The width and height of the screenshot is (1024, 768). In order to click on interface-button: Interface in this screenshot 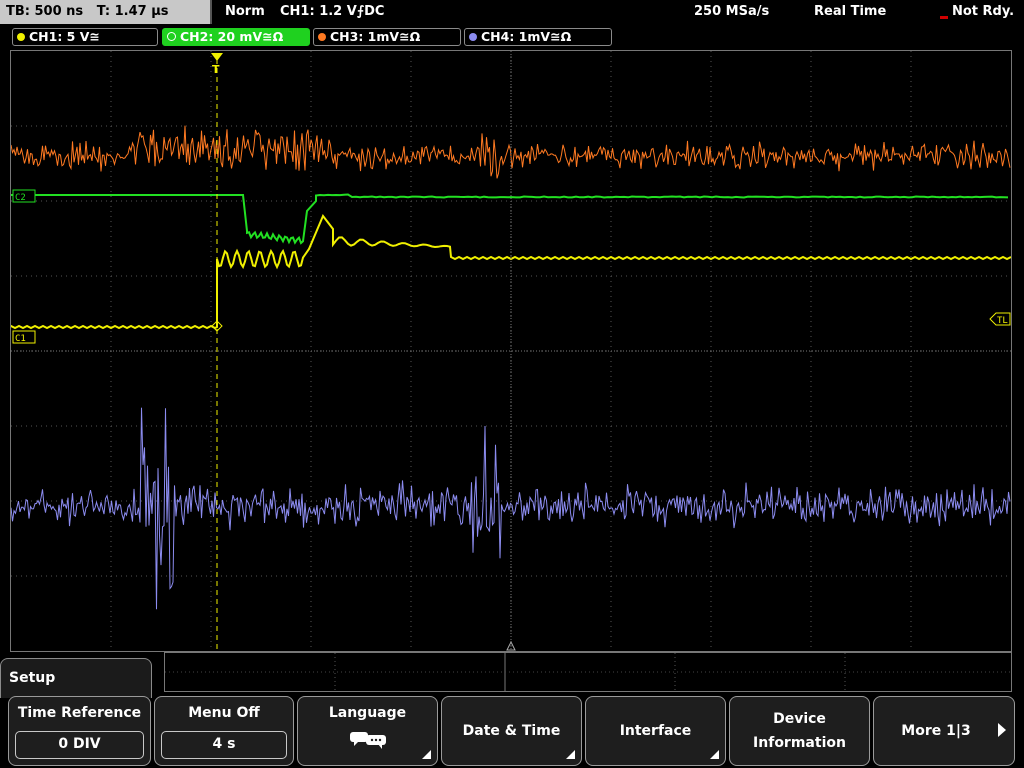, I will do `click(655, 731)`.